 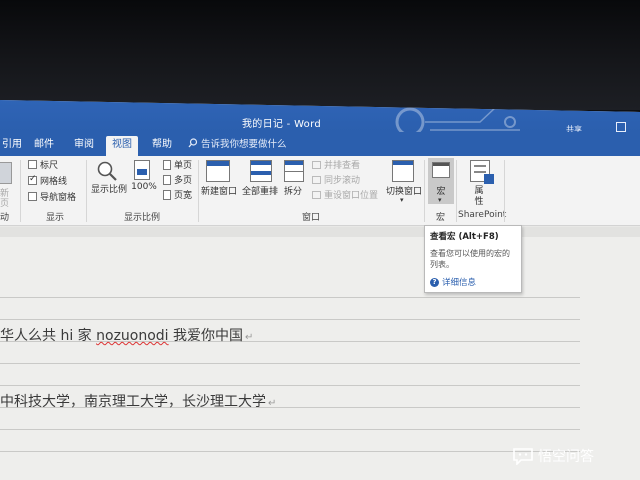 What do you see at coordinates (459, 283) in the screenshot?
I see `tooltip-link-label: 详细信息` at bounding box center [459, 283].